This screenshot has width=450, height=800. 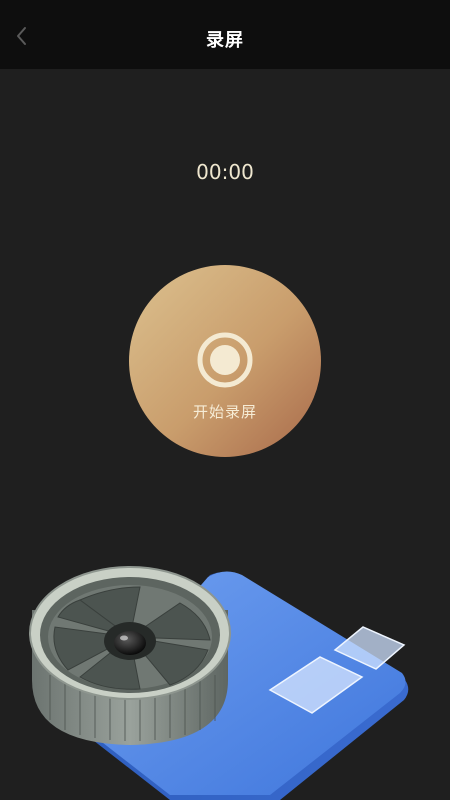 I want to click on recording-timer: 00:00, so click(x=225, y=172).